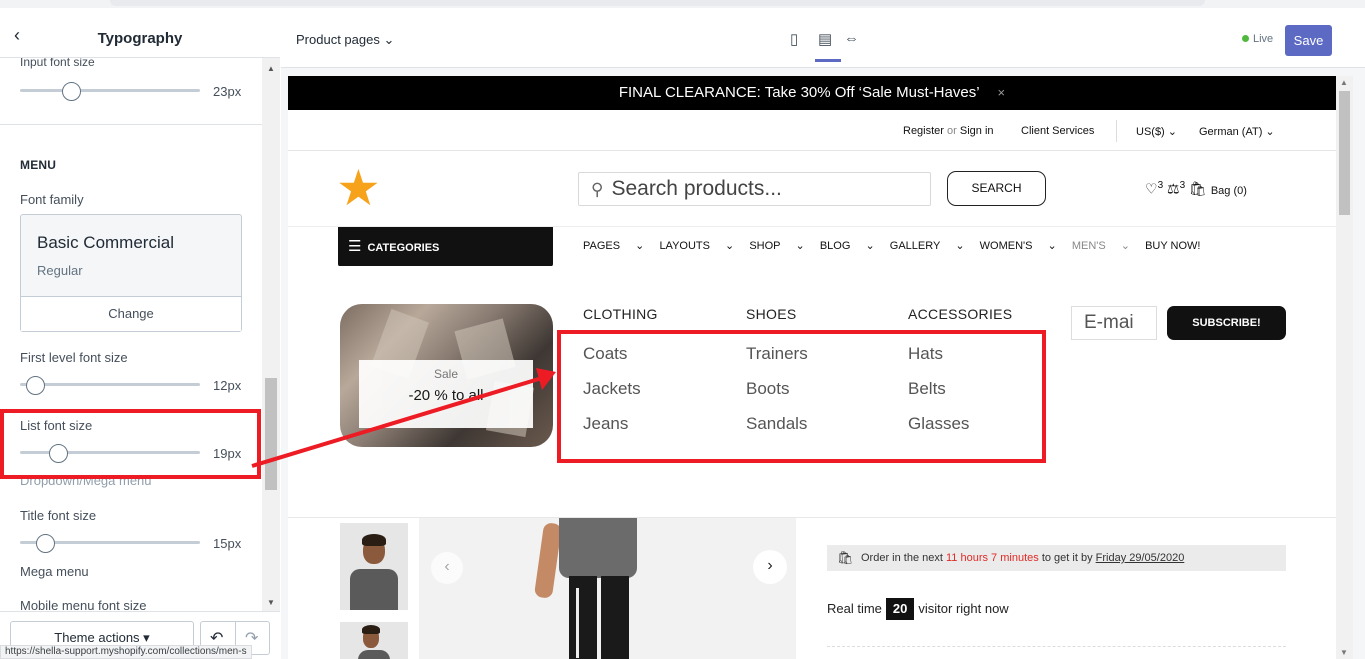 Image resolution: width=1365 pixels, height=659 pixels. What do you see at coordinates (546, 379) in the screenshot?
I see `arrow-head` at bounding box center [546, 379].